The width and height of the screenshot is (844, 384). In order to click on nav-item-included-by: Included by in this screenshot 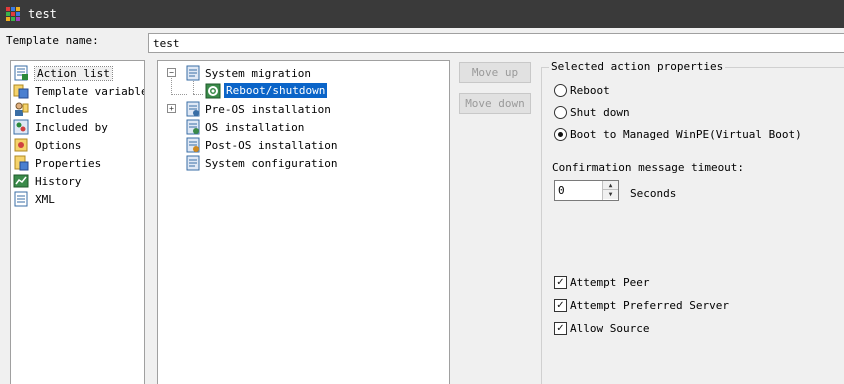, I will do `click(77, 127)`.